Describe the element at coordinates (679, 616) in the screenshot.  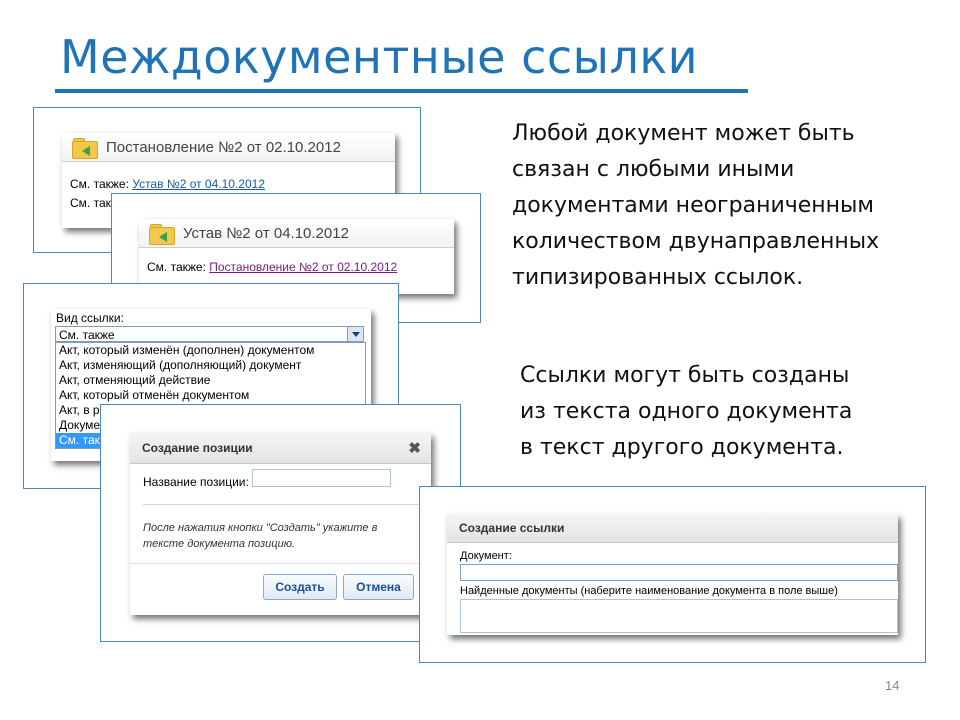
I see `found-documents-list` at that location.